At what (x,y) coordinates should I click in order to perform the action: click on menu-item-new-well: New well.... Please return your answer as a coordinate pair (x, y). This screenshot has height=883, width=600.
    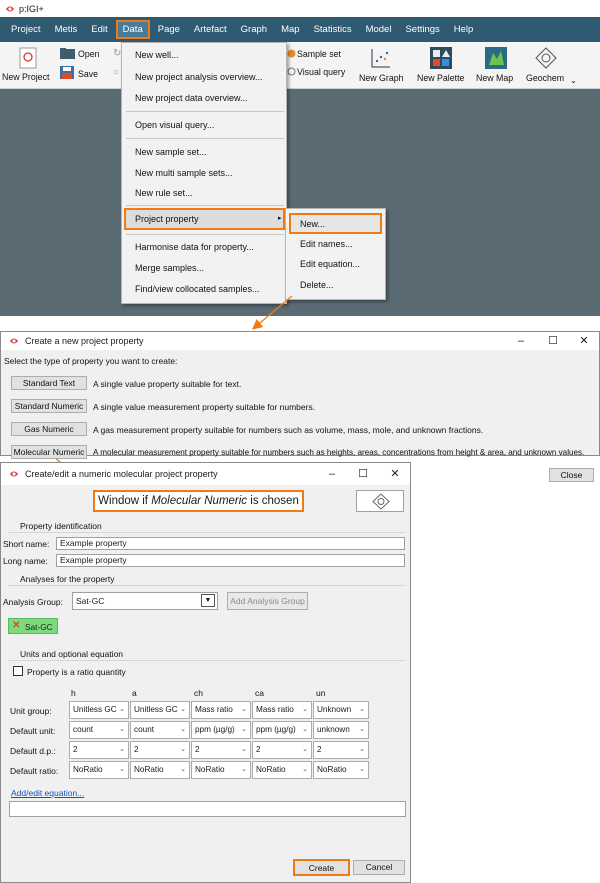
    Looking at the image, I should click on (157, 55).